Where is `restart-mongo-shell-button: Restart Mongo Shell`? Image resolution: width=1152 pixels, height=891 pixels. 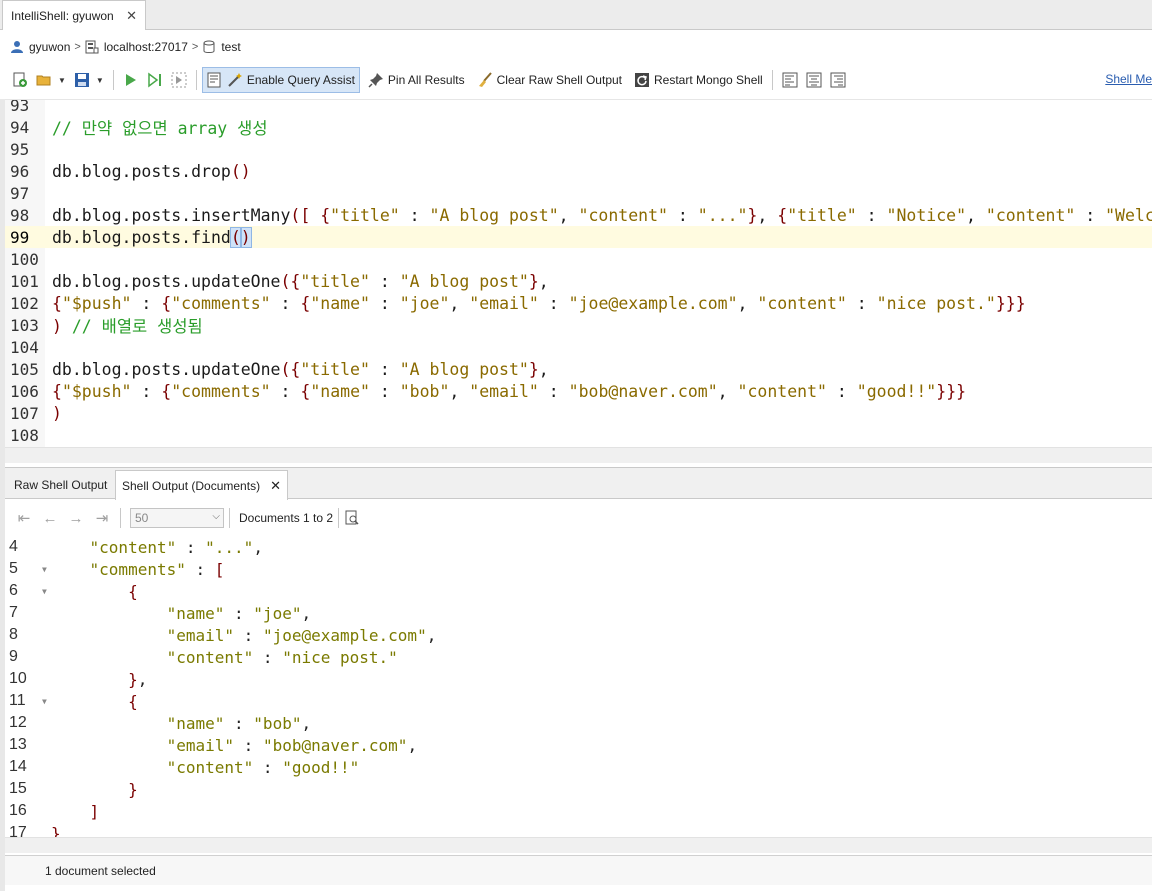 restart-mongo-shell-button: Restart Mongo Shell is located at coordinates (698, 80).